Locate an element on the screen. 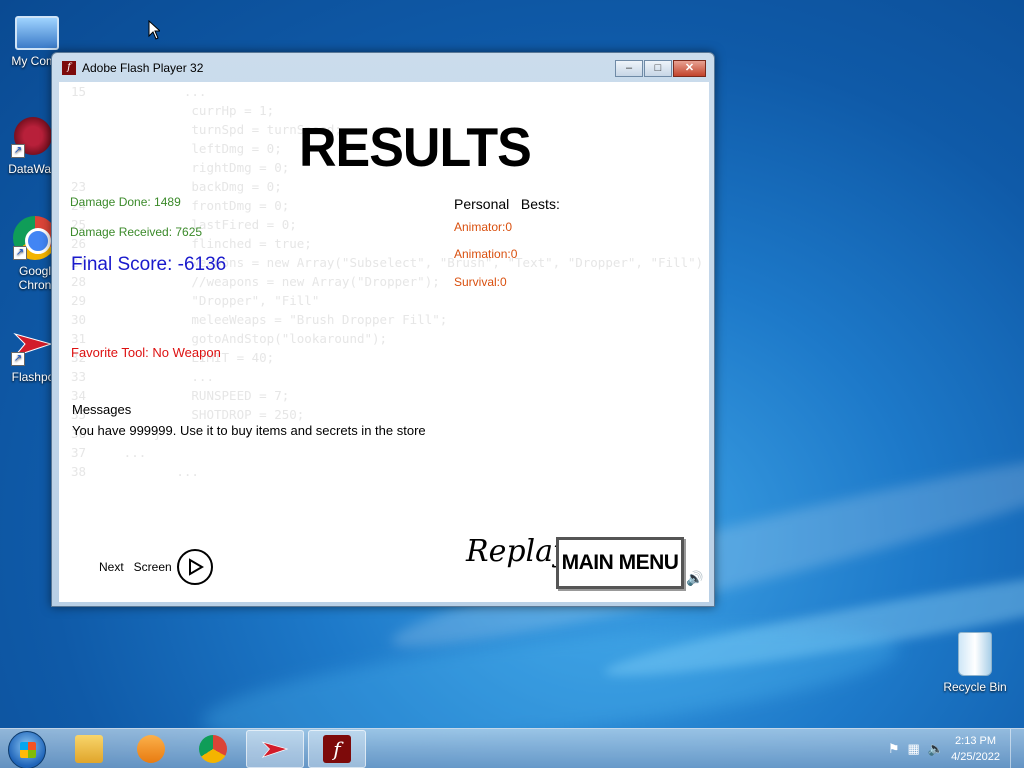  personal-best-animation: Animation:0 is located at coordinates (486, 254).